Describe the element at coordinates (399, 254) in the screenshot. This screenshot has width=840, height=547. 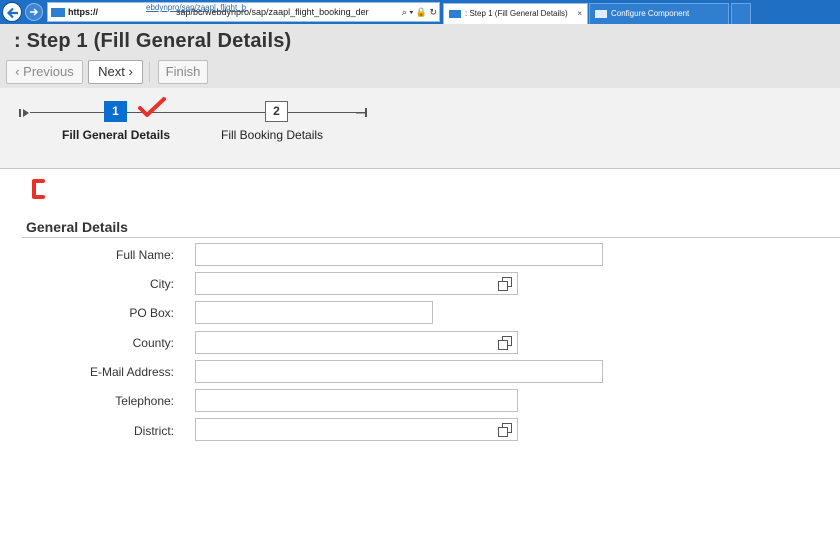
I see `full-name-input` at that location.